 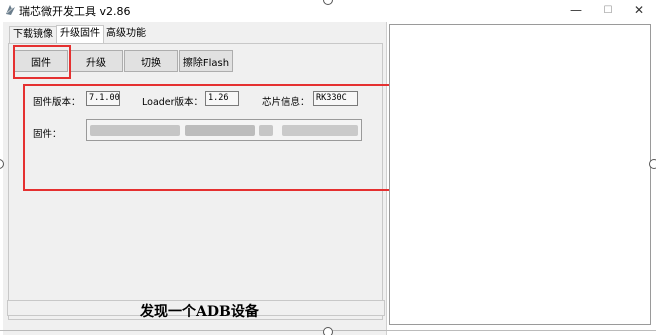 I want to click on upgrade-button: 升级, so click(x=96, y=61).